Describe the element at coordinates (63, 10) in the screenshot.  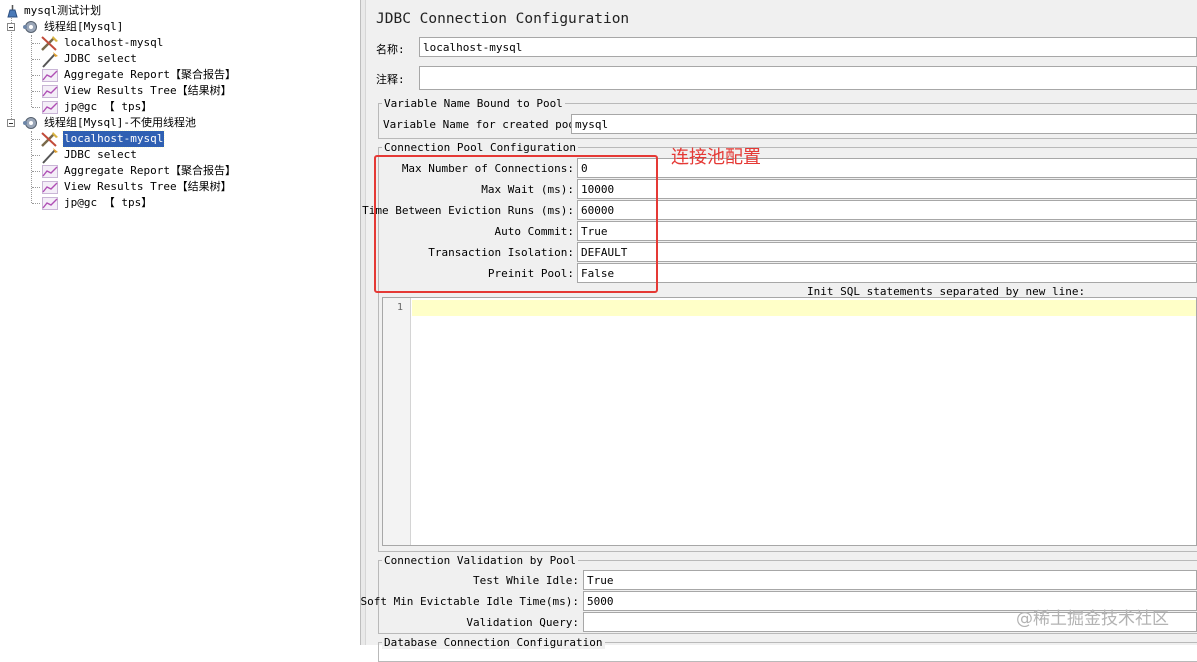
I see `tree-item-label: mysql测试计划` at that location.